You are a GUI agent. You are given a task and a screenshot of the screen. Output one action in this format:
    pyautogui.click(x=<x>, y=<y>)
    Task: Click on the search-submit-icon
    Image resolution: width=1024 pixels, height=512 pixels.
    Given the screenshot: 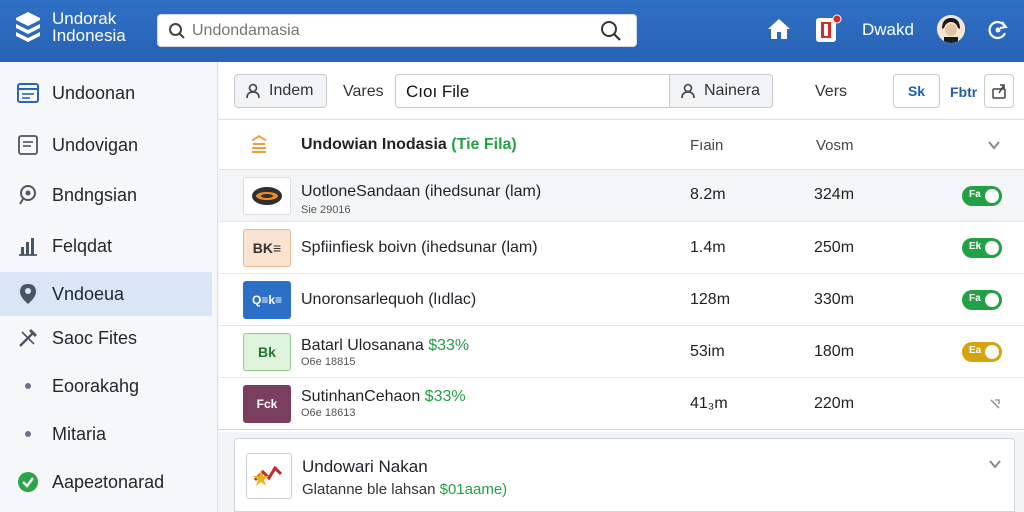 What is the action you would take?
    pyautogui.click(x=611, y=31)
    